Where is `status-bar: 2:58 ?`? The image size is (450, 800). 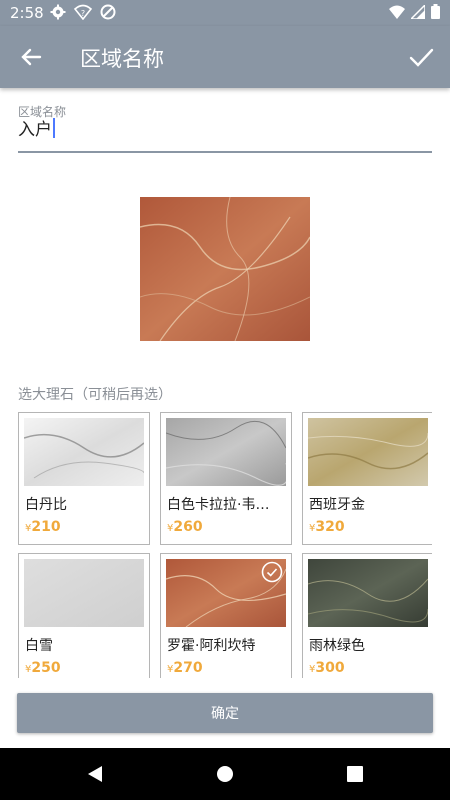
status-bar: 2:58 ? is located at coordinates (225, 13).